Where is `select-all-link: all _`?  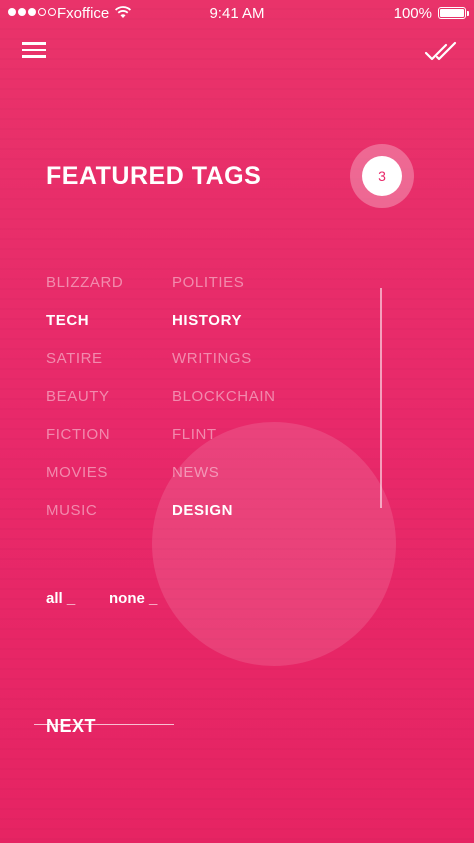 select-all-link: all _ is located at coordinates (60, 598).